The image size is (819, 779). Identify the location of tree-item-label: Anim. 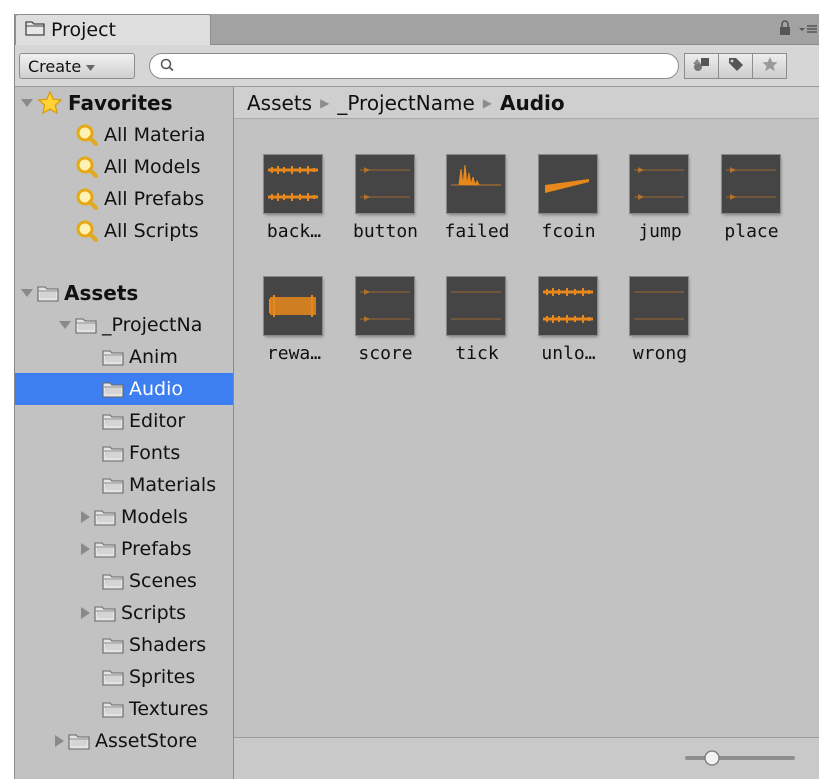
(153, 357).